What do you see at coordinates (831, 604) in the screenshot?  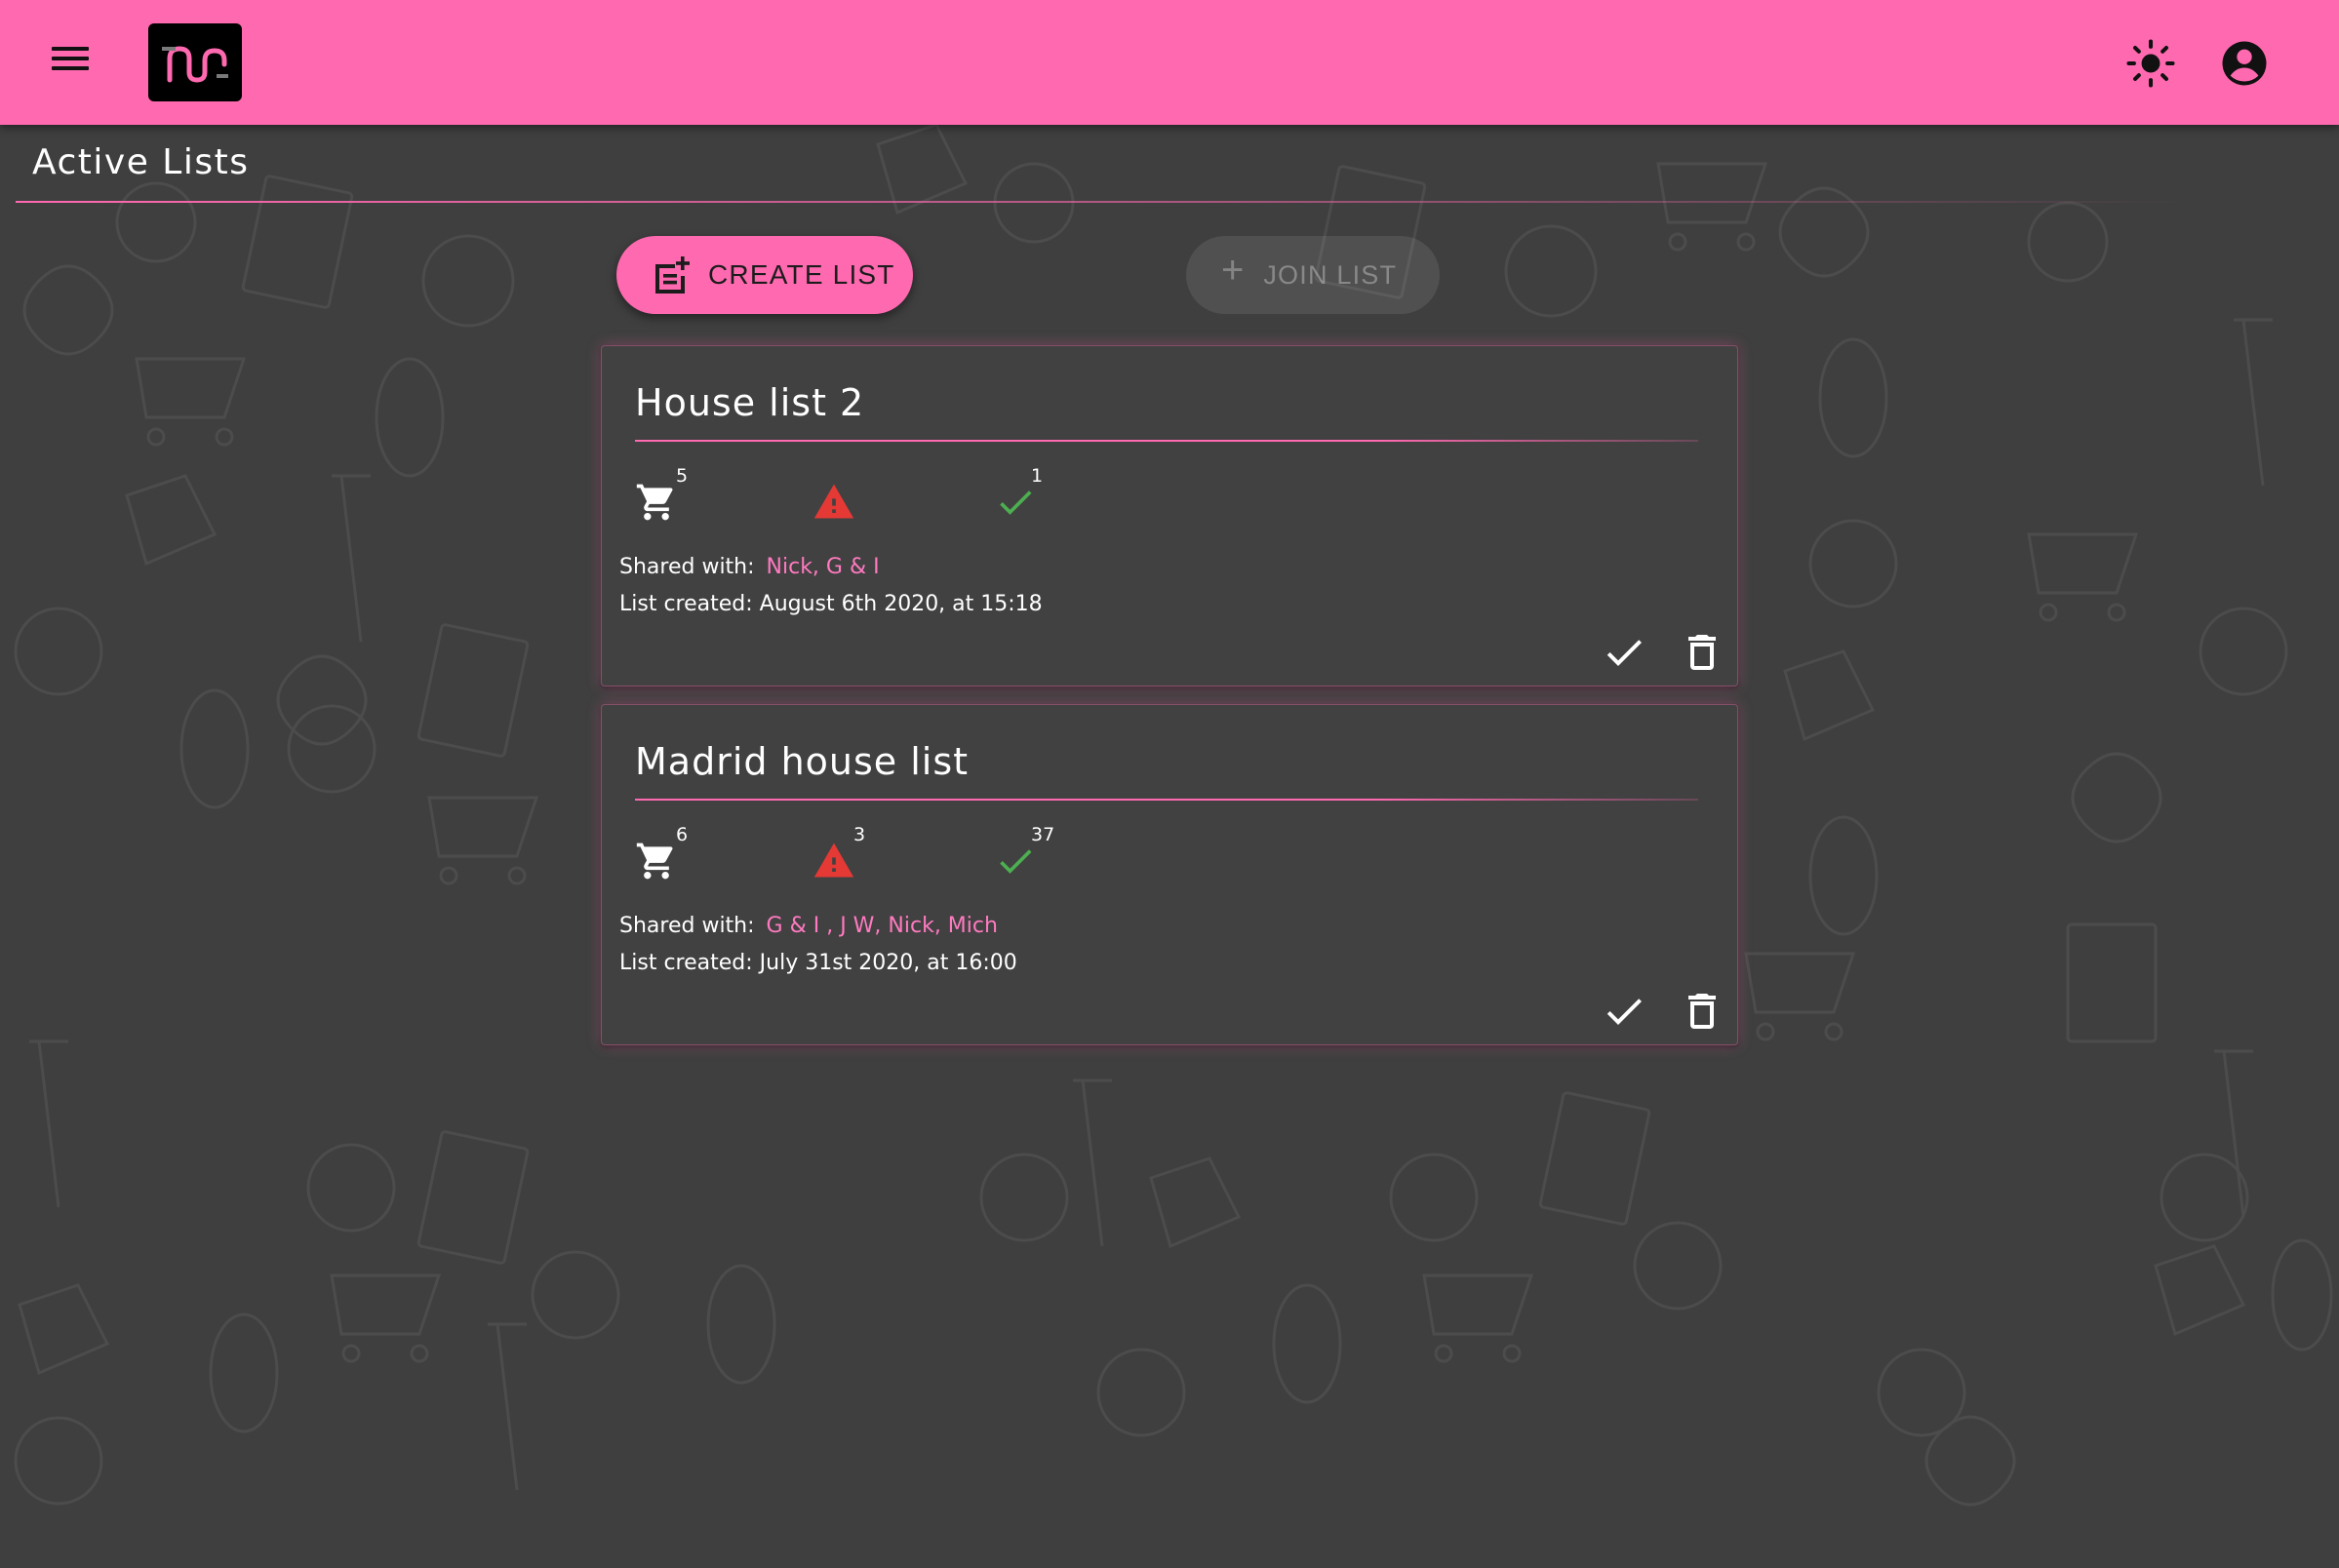 I see `created-date: List created: August 6th 2020, at 15:18` at bounding box center [831, 604].